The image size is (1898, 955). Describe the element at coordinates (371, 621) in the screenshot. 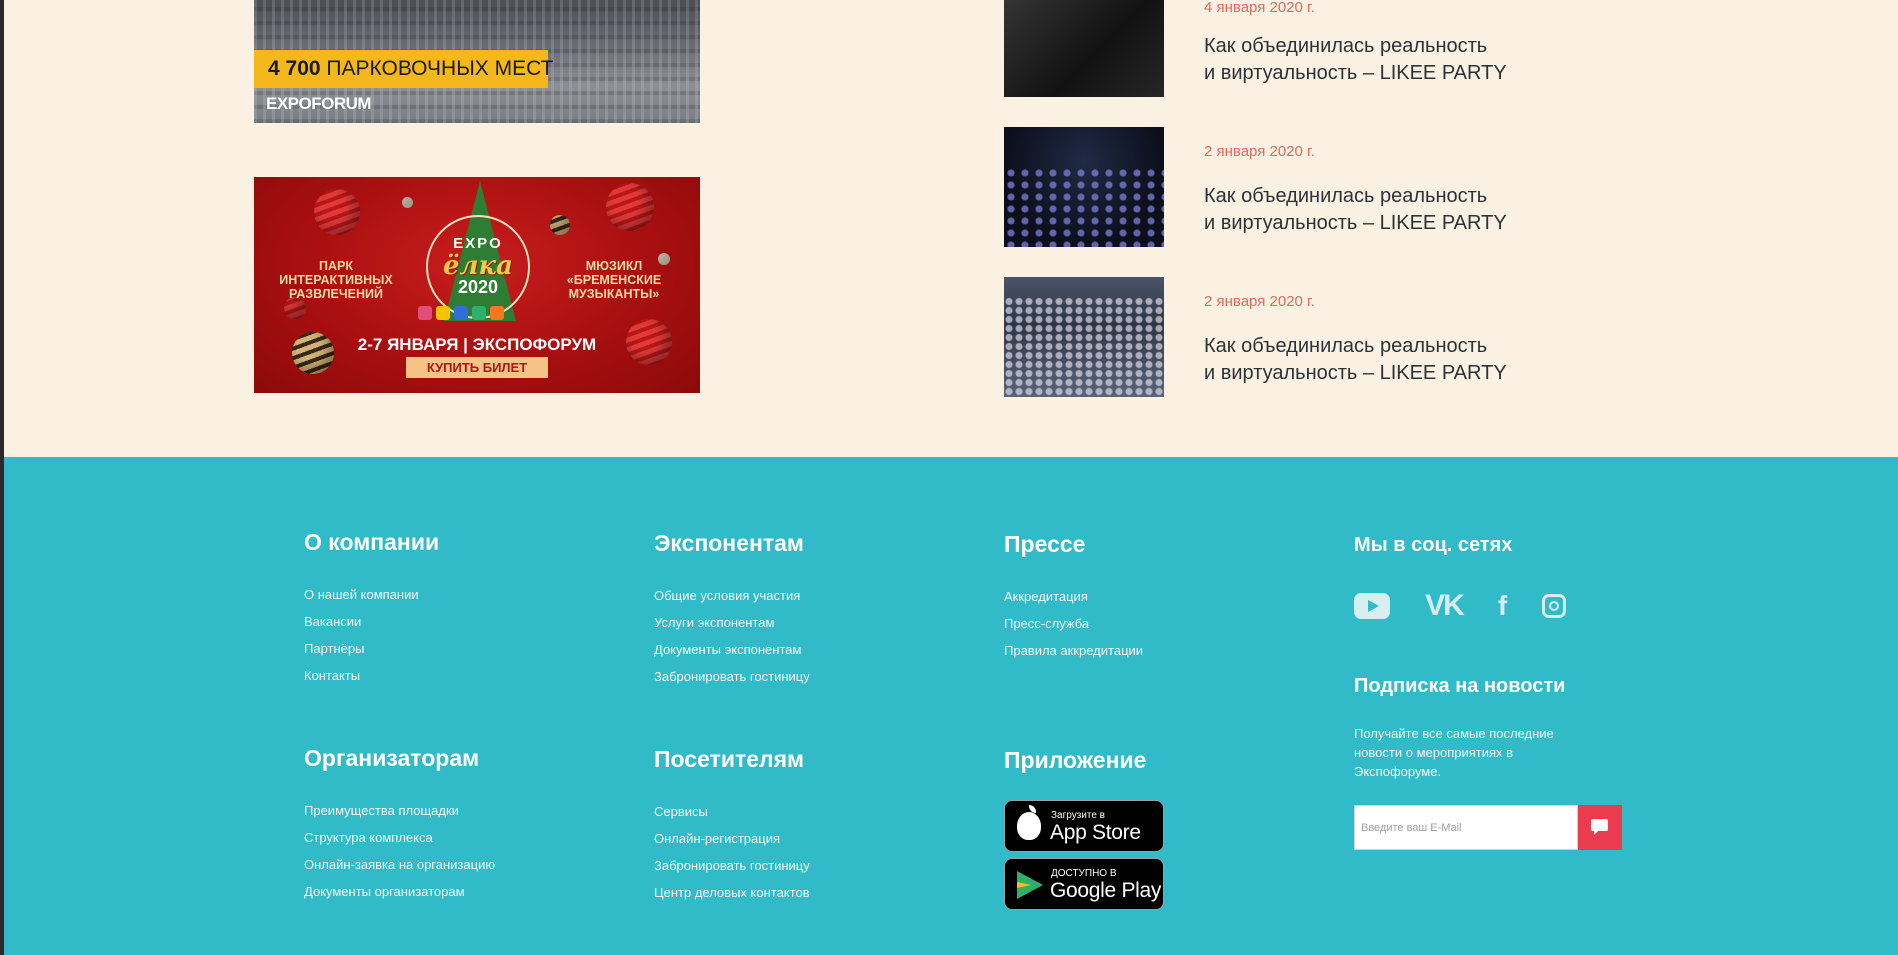

I see `footer-link: Вакансии` at that location.